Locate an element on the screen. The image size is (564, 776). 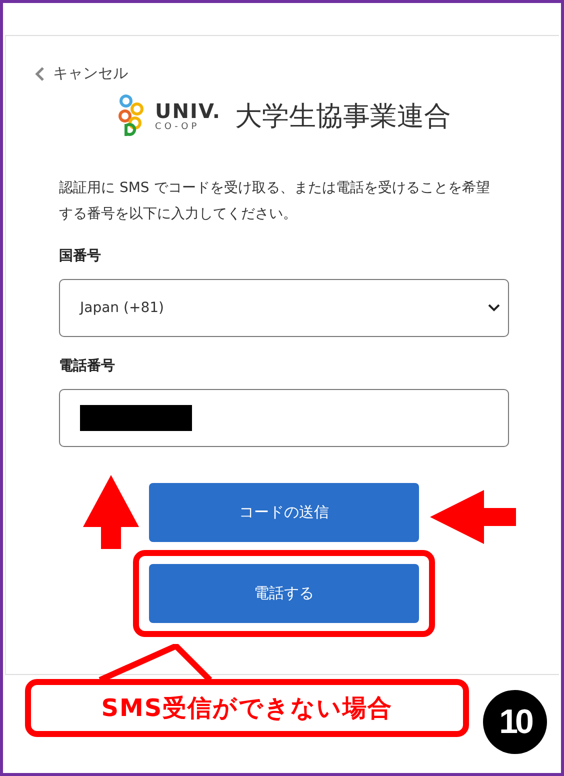
back-icon is located at coordinates (40, 74).